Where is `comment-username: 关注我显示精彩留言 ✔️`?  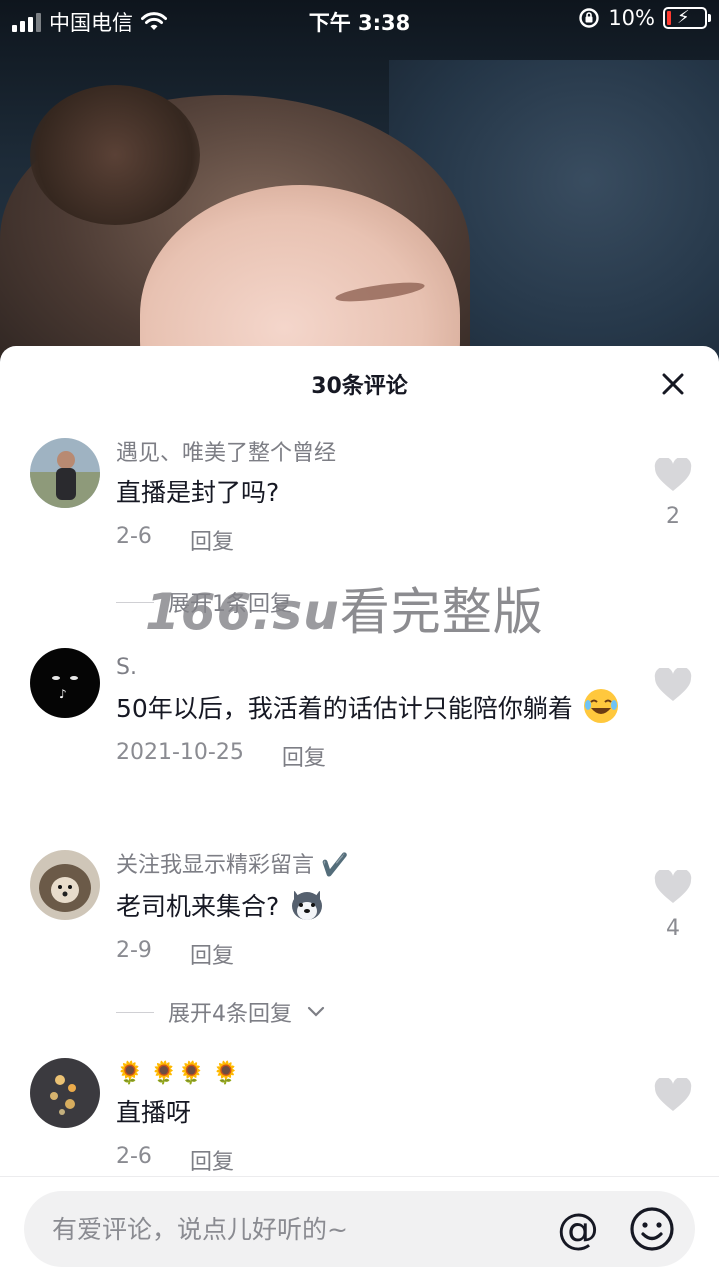 comment-username: 关注我显示精彩留言 ✔️ is located at coordinates (376, 866).